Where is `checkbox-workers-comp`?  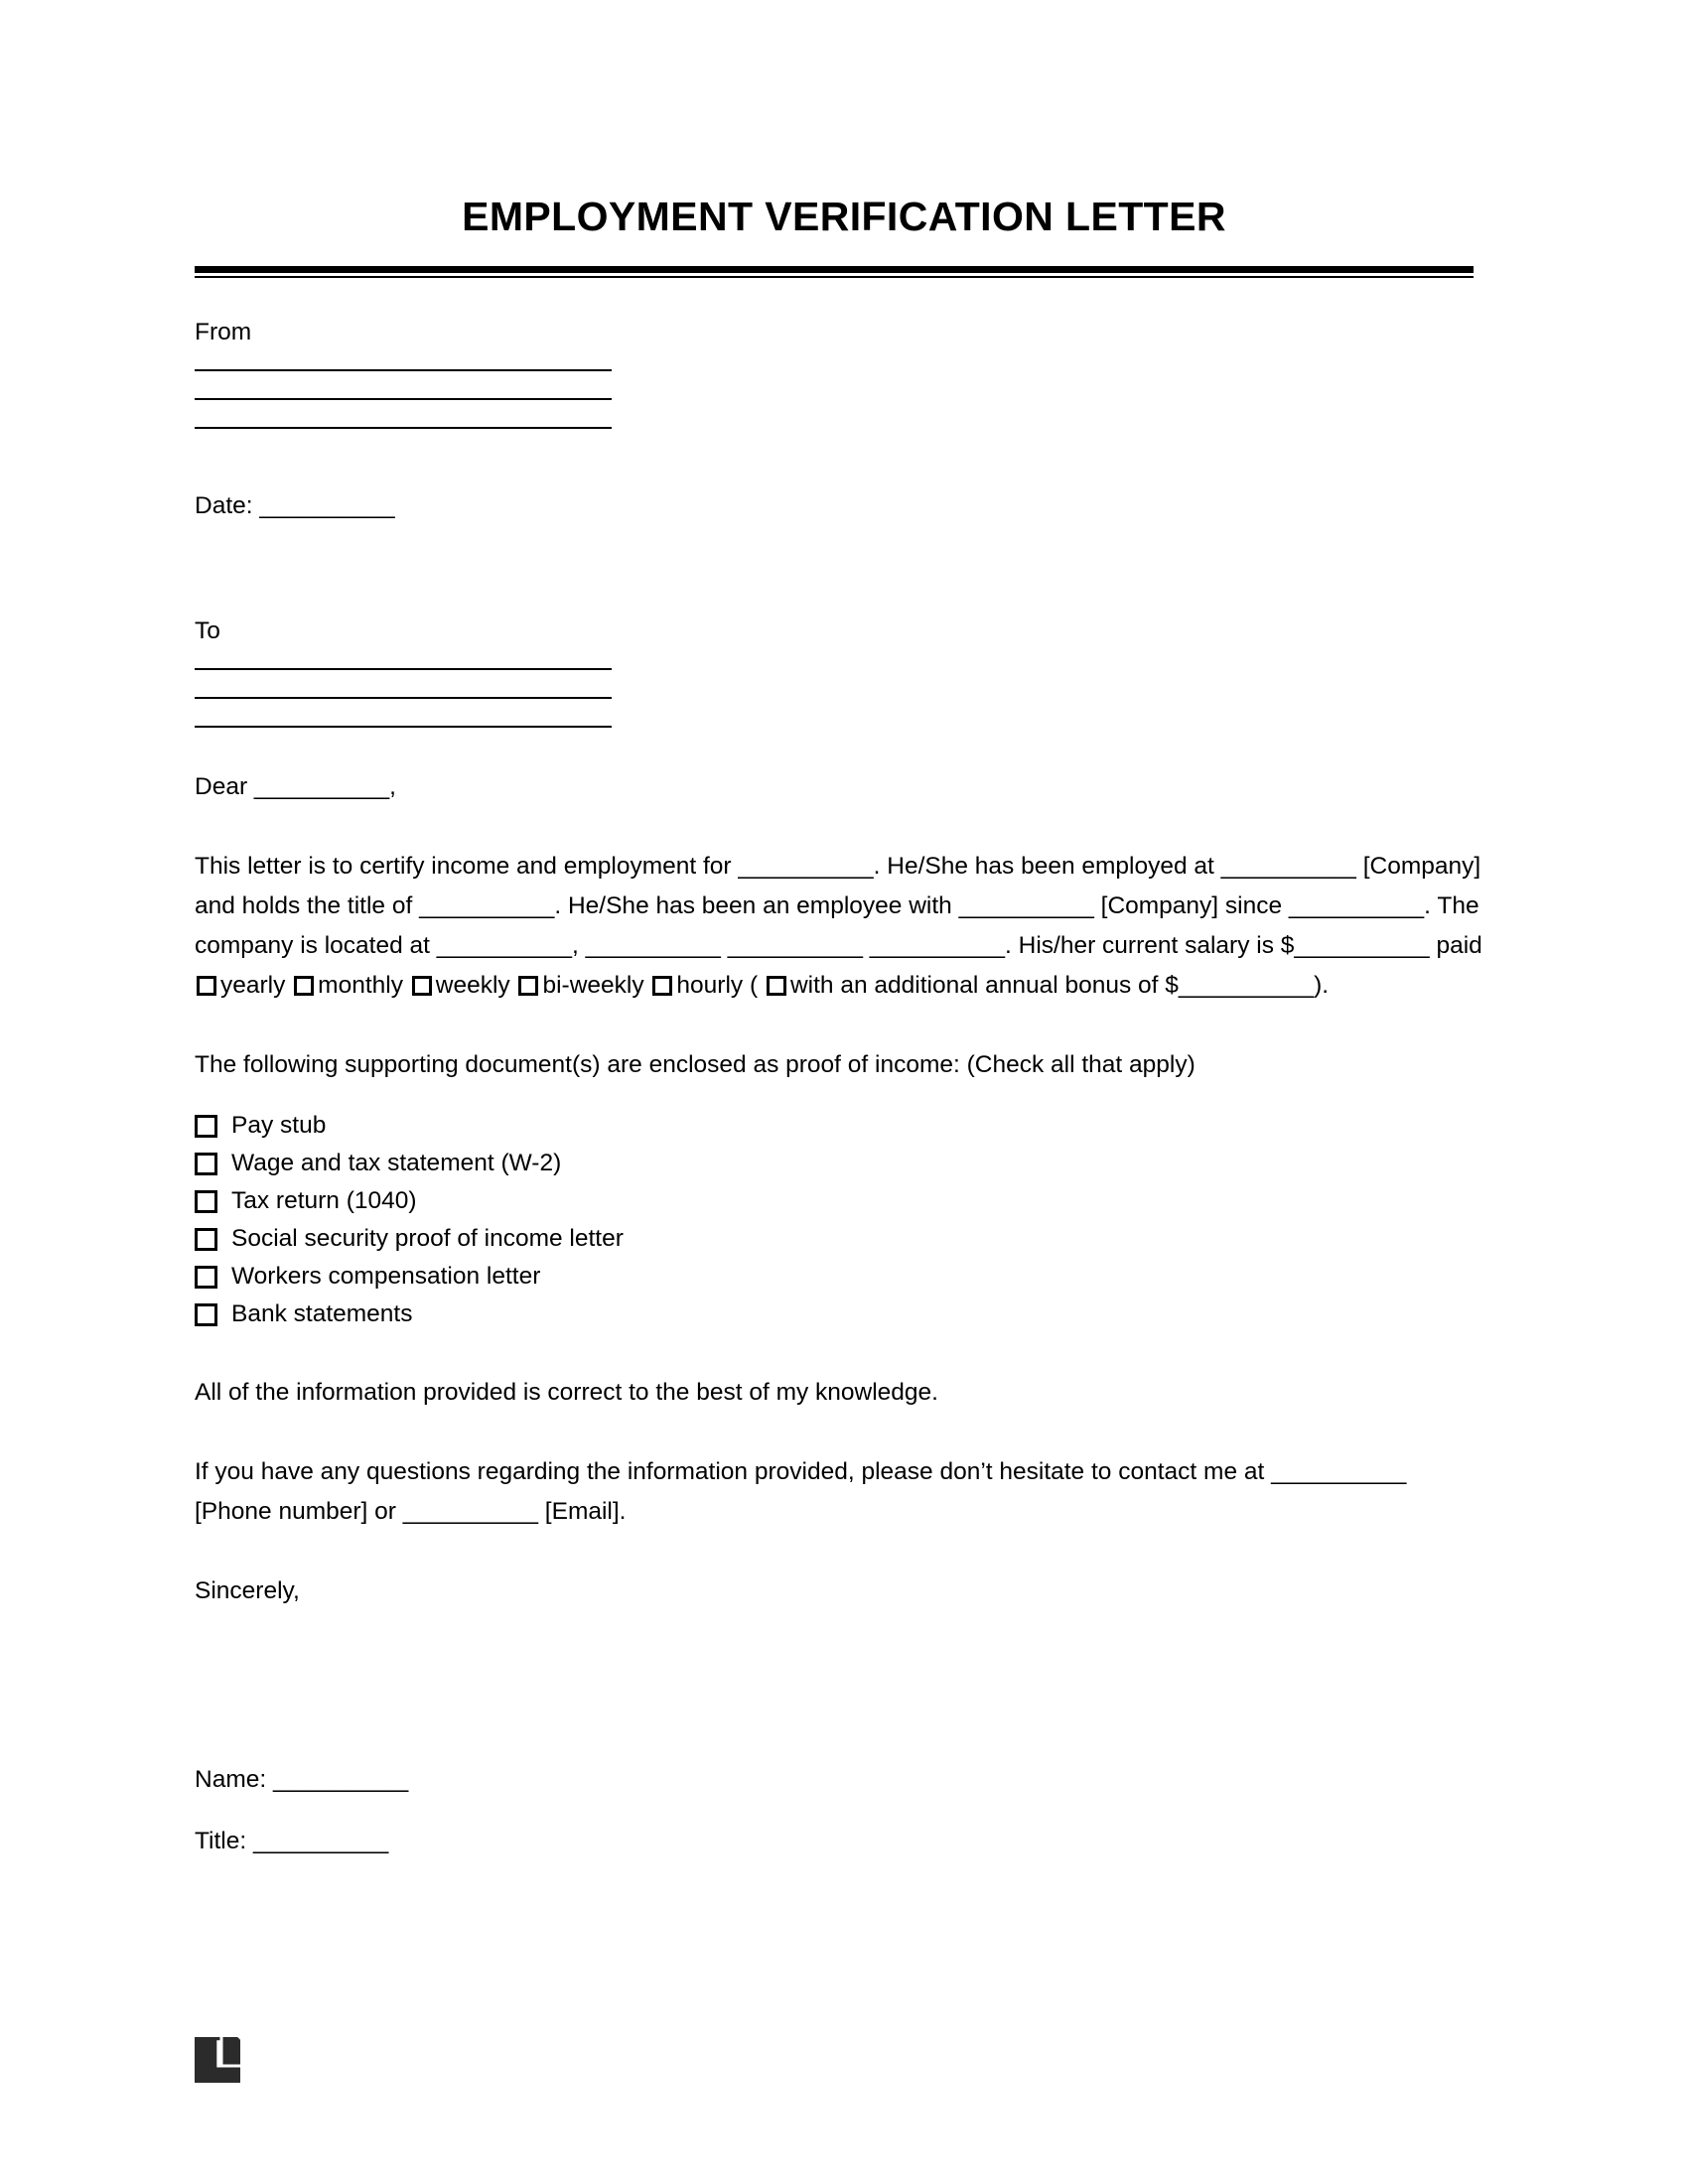 checkbox-workers-comp is located at coordinates (206, 1277).